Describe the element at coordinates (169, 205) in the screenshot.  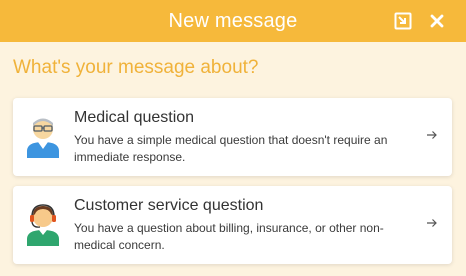
I see `option-title: Customer service question` at that location.